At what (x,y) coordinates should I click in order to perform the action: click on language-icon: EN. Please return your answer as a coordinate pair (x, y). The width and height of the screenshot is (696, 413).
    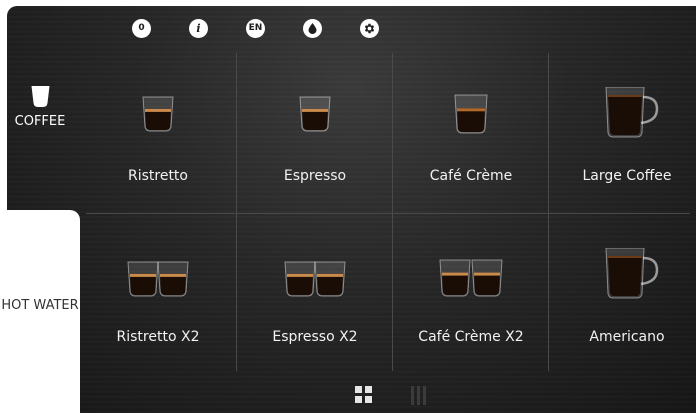
    Looking at the image, I should click on (255, 28).